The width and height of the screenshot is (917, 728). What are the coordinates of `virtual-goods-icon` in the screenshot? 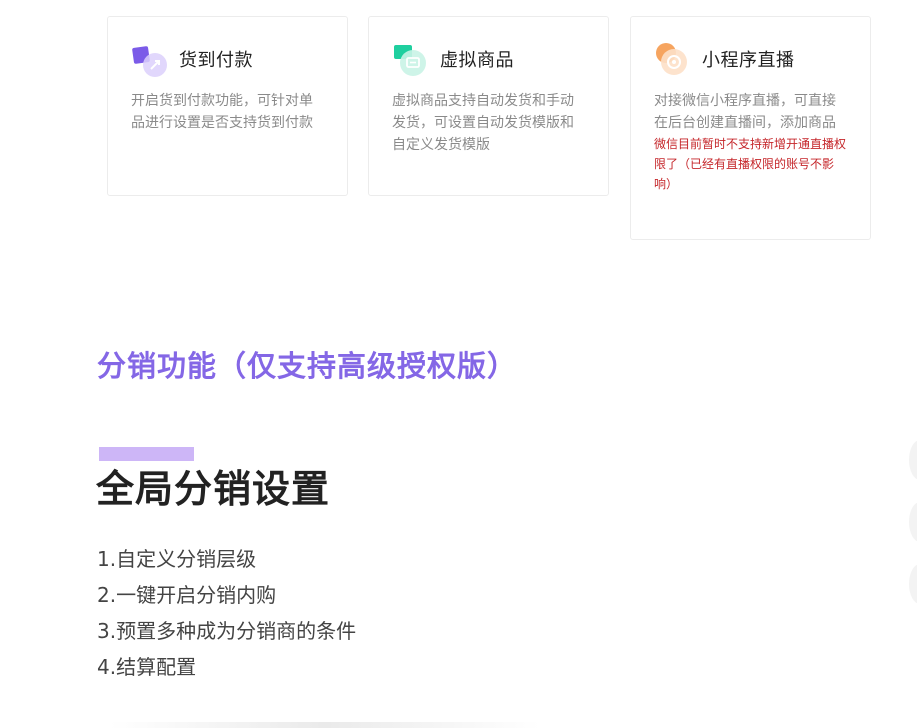 It's located at (410, 59).